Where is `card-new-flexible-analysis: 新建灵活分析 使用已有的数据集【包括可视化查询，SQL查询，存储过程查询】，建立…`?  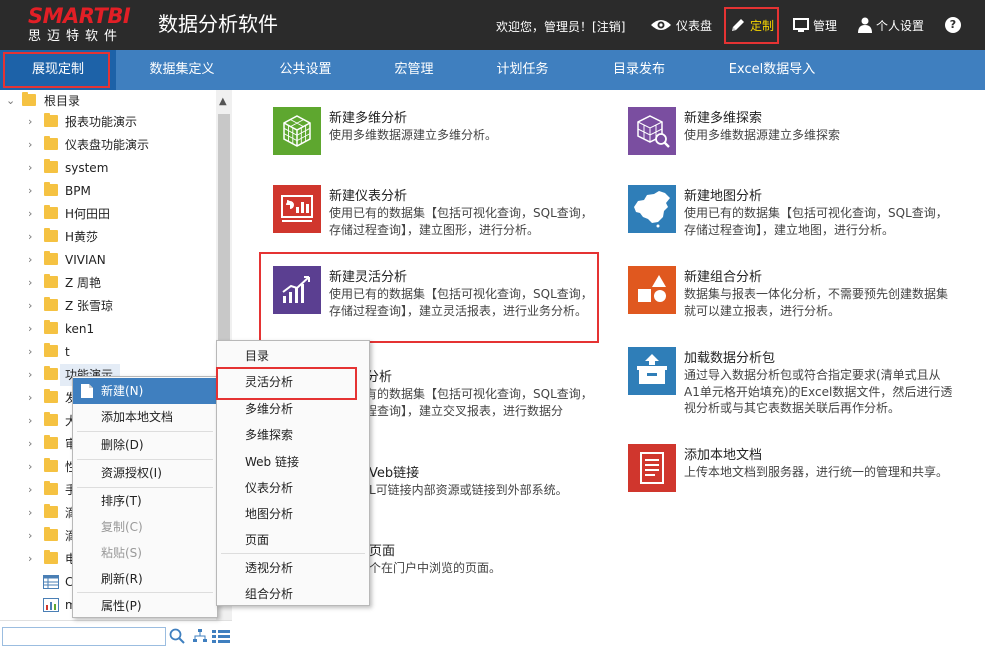
card-new-flexible-analysis: 新建灵活分析 使用已有的数据集【包括可视化查询，SQL查询，存储过程查询】，建立… is located at coordinates (433, 301).